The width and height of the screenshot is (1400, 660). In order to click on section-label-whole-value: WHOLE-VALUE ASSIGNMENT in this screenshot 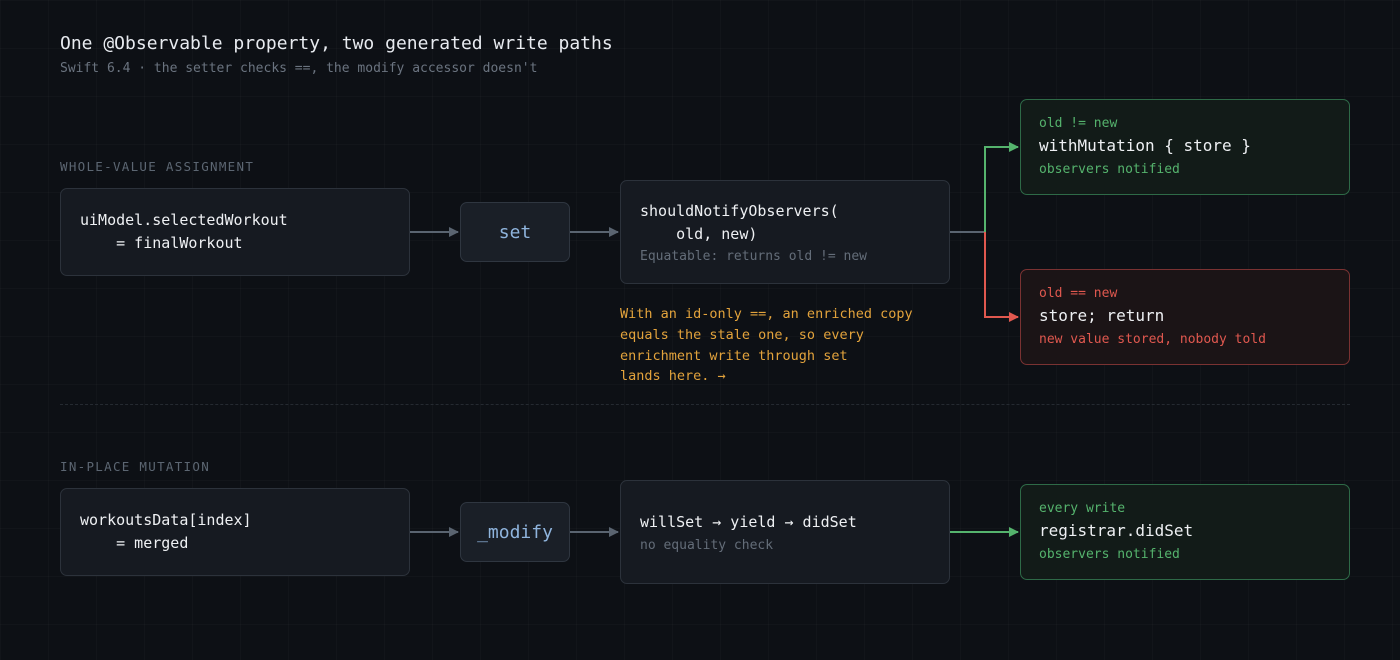, I will do `click(157, 166)`.